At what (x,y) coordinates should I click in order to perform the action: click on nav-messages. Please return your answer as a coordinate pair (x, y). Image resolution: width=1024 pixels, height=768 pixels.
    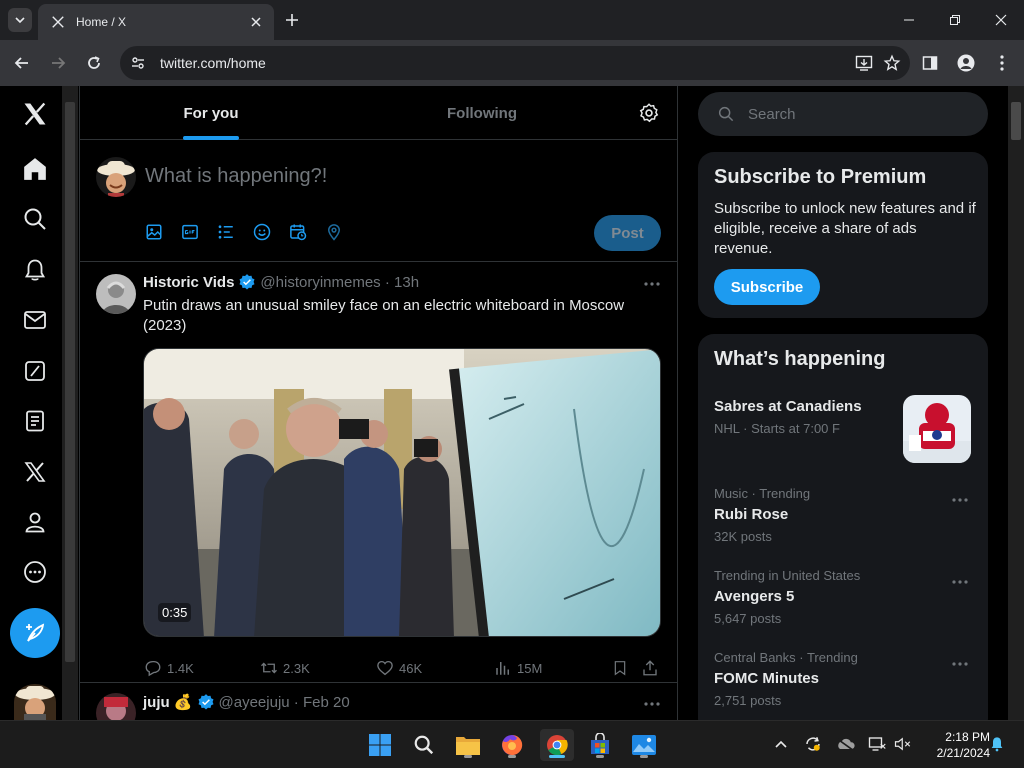
    Looking at the image, I should click on (35, 320).